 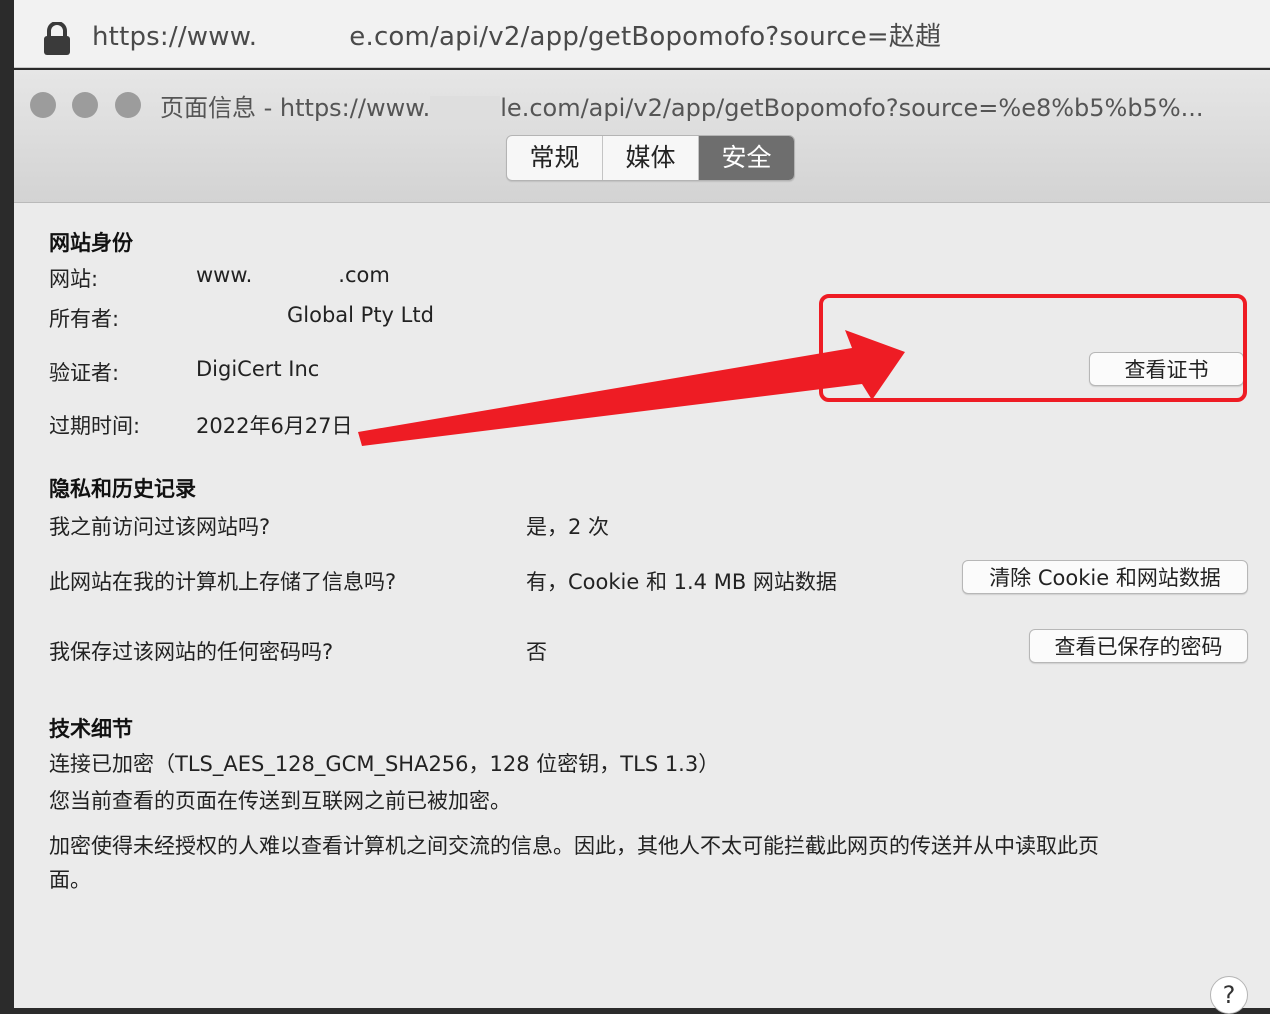 What do you see at coordinates (681, 582) in the screenshot?
I see `stored-info-answer: 有，Cookie 和 1.4 MB 网站数据` at bounding box center [681, 582].